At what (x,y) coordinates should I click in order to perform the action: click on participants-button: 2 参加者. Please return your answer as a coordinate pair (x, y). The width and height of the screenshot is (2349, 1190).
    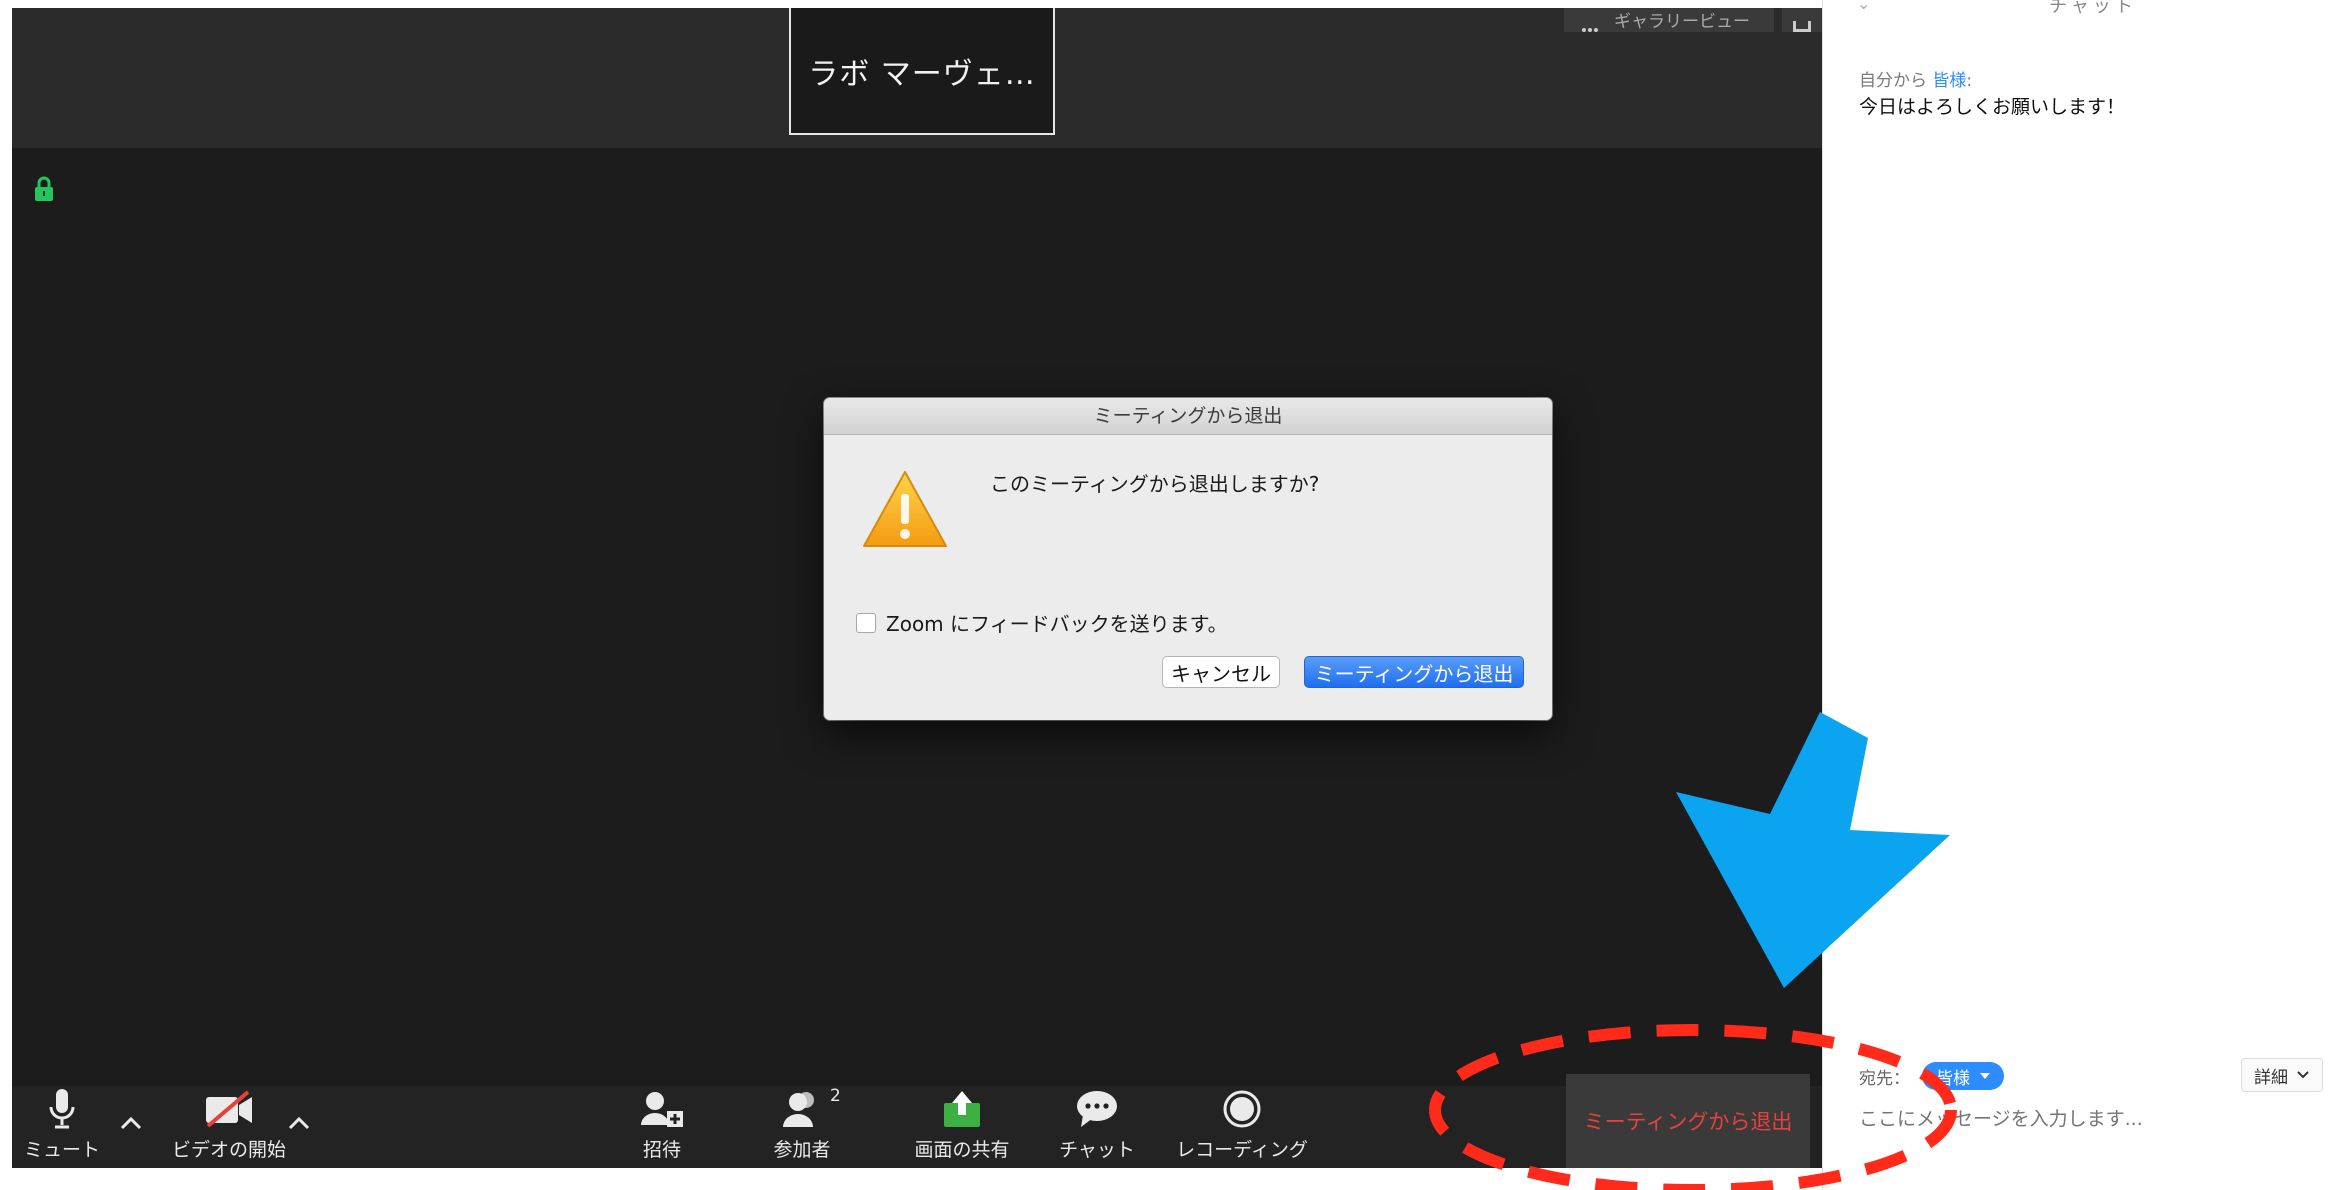
    Looking at the image, I should click on (802, 1127).